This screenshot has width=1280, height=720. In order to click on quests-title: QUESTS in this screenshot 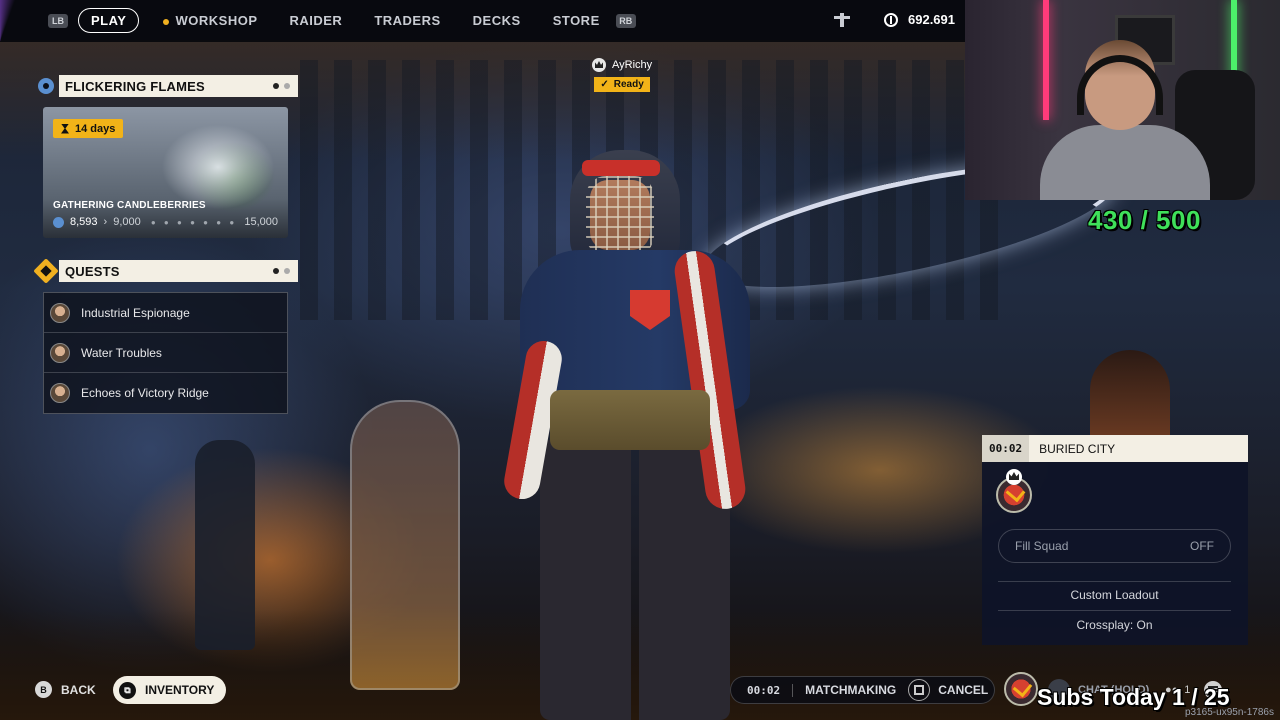, I will do `click(92, 271)`.